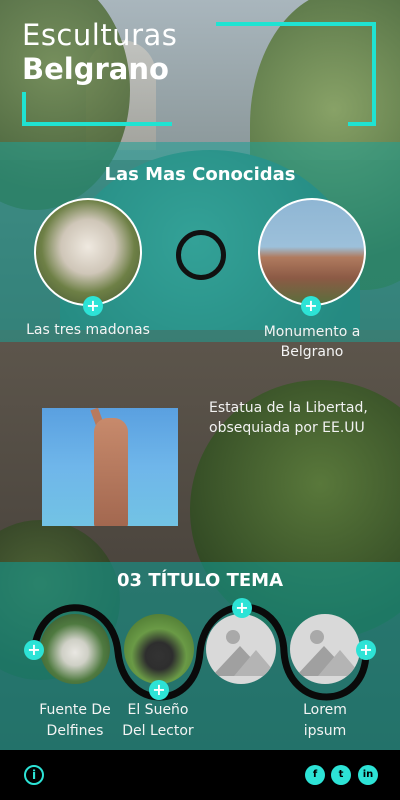  Describe the element at coordinates (325, 721) in the screenshot. I see `topic-label-lorem: Lorem ipsum` at that location.